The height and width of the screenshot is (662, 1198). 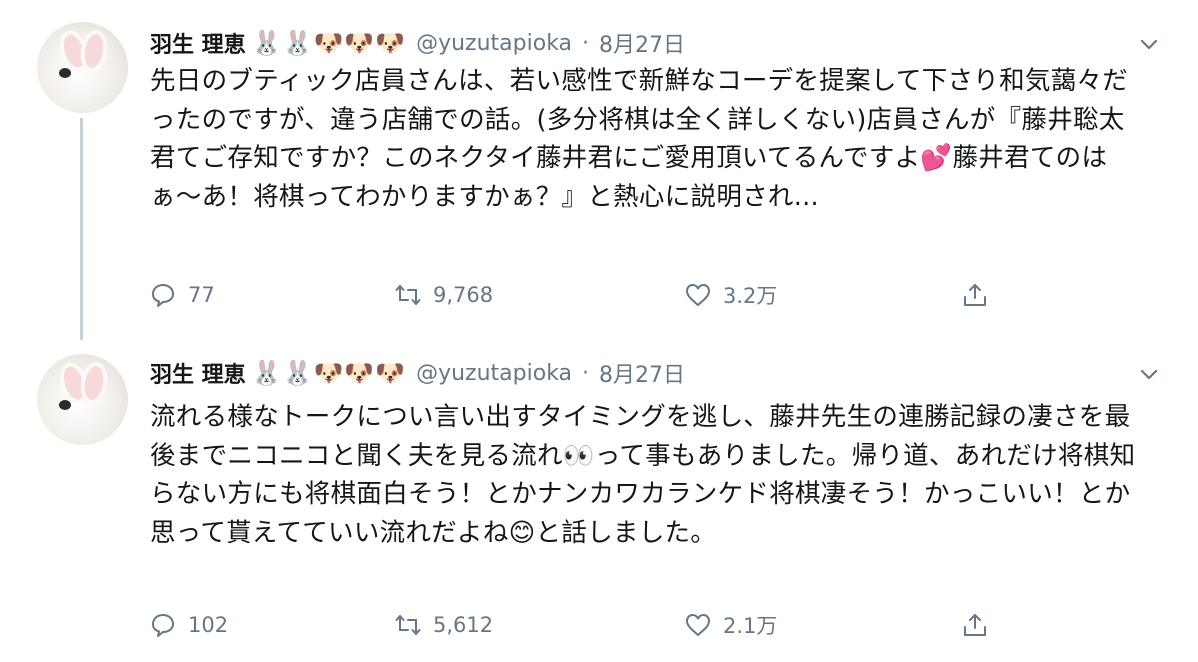 What do you see at coordinates (463, 625) in the screenshot?
I see `retweet-count: 5,612` at bounding box center [463, 625].